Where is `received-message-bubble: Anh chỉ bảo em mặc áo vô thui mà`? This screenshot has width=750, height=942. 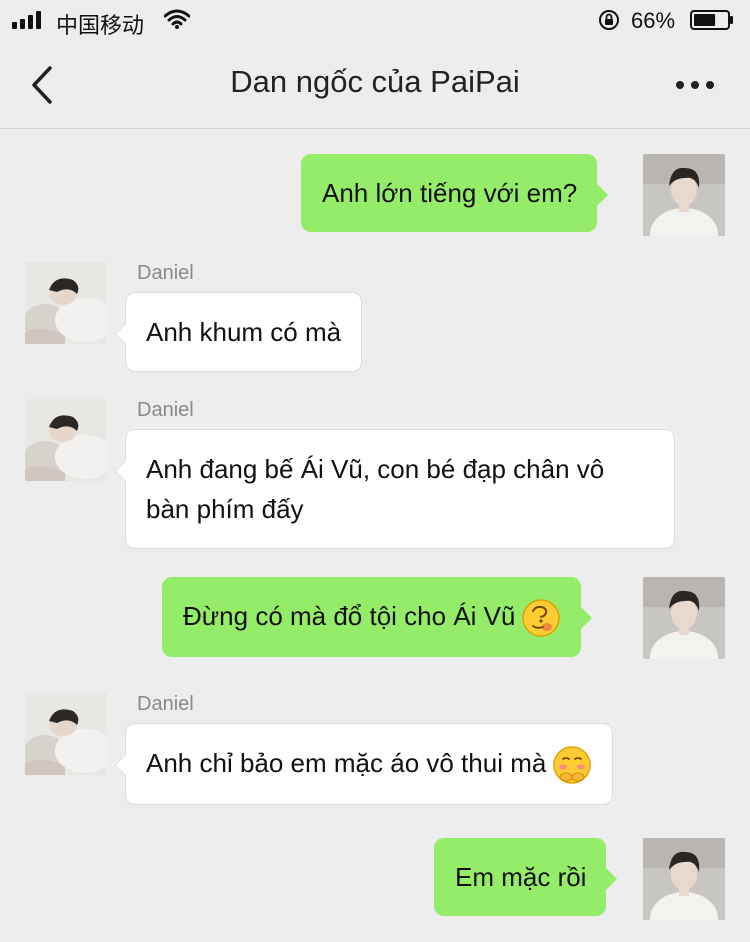 received-message-bubble: Anh chỉ bảo em mặc áo vô thui mà is located at coordinates (364, 764).